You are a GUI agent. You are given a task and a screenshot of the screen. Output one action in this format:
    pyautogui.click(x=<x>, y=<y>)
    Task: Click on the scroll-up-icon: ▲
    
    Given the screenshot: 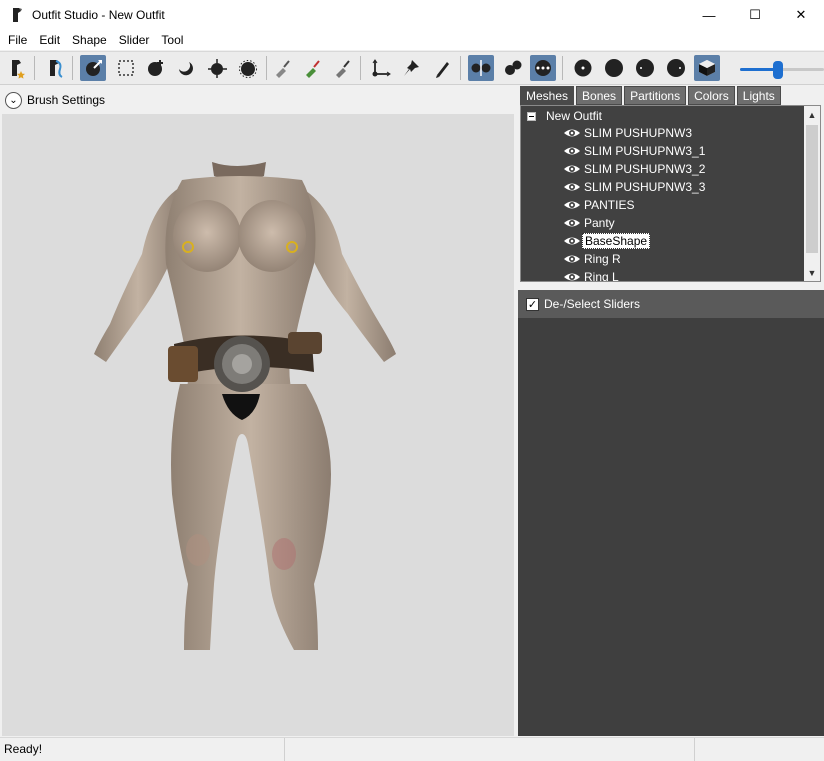 What is the action you would take?
    pyautogui.click(x=812, y=114)
    